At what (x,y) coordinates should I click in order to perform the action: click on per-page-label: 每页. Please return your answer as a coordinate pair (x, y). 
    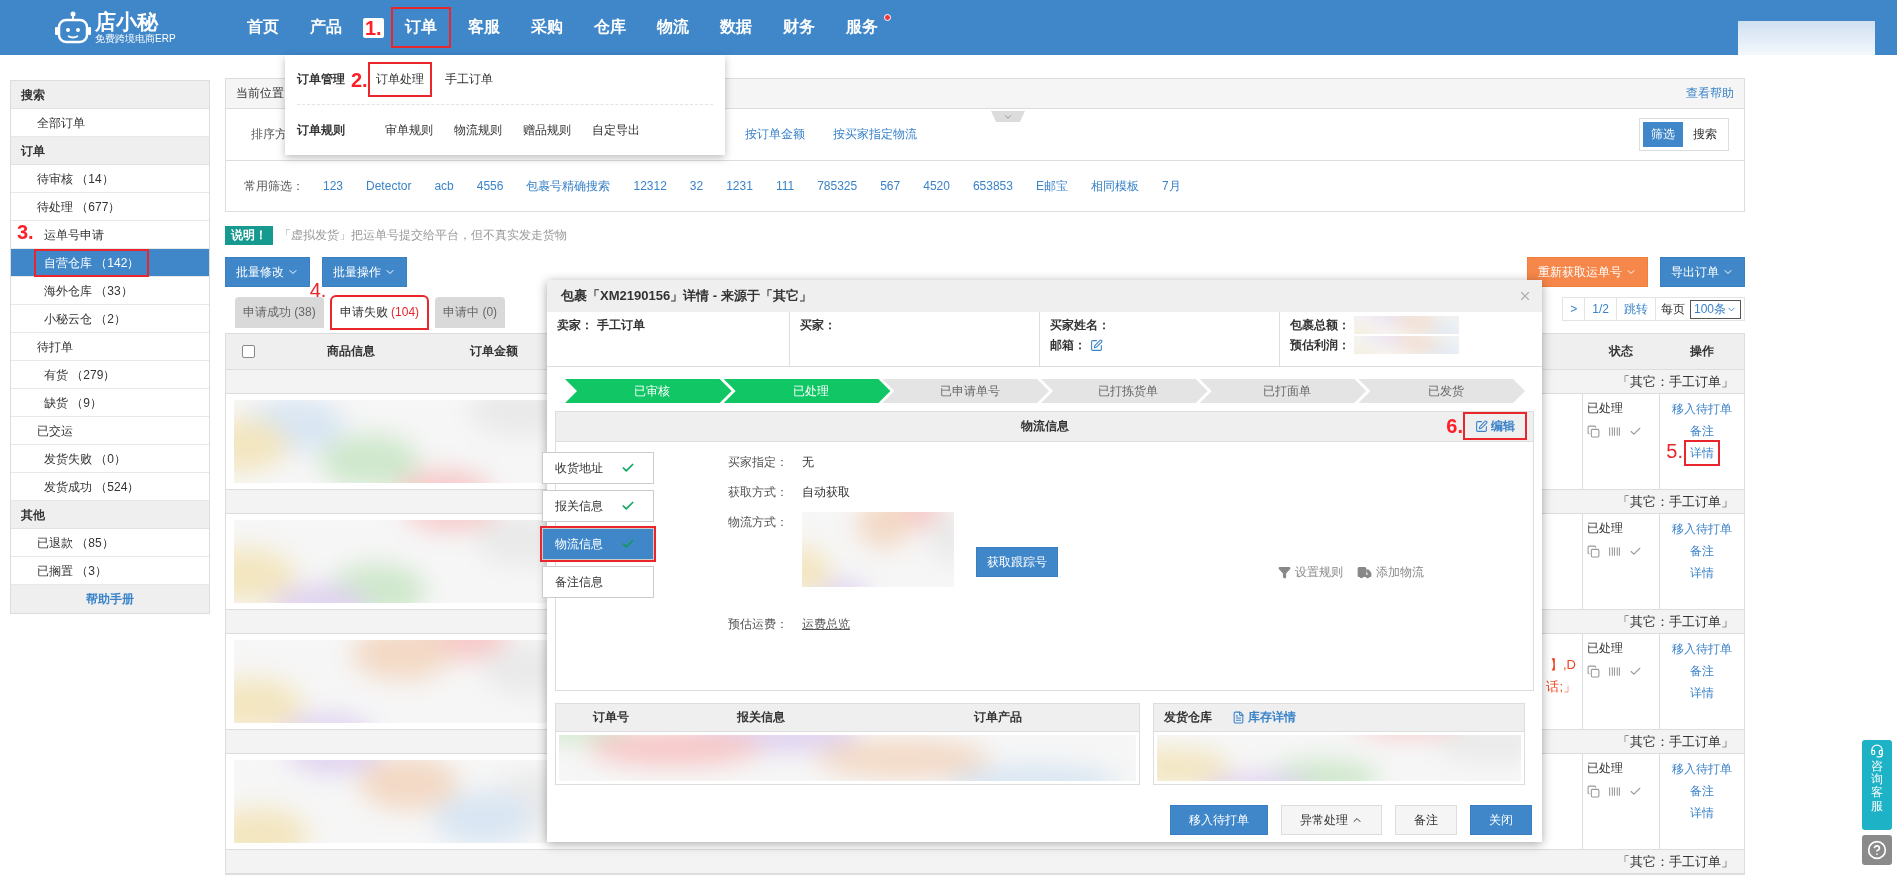
    Looking at the image, I should click on (1672, 309).